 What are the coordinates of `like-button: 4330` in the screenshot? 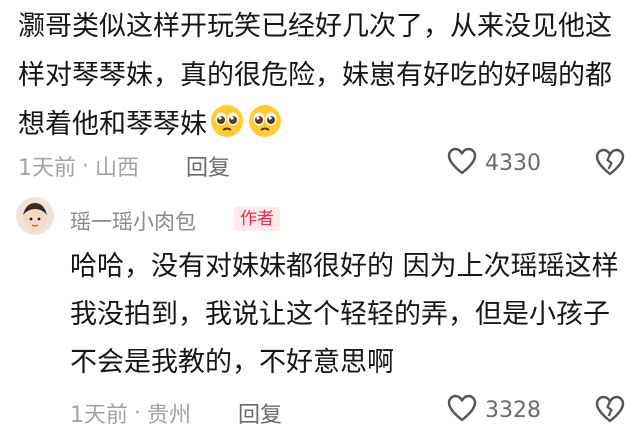 It's located at (494, 163).